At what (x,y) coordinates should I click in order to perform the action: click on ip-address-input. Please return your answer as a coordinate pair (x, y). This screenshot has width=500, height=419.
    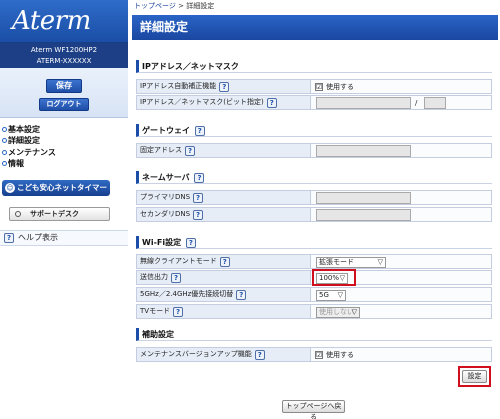
    Looking at the image, I should click on (363, 103).